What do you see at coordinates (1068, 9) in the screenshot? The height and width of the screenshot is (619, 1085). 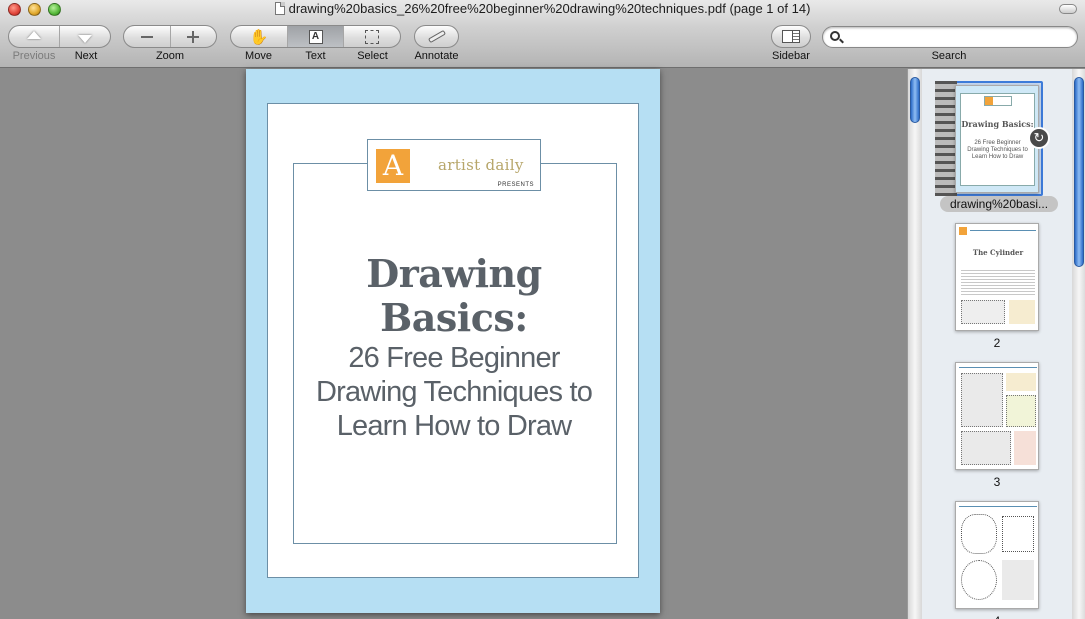 I see `toolbar-toggle-button` at bounding box center [1068, 9].